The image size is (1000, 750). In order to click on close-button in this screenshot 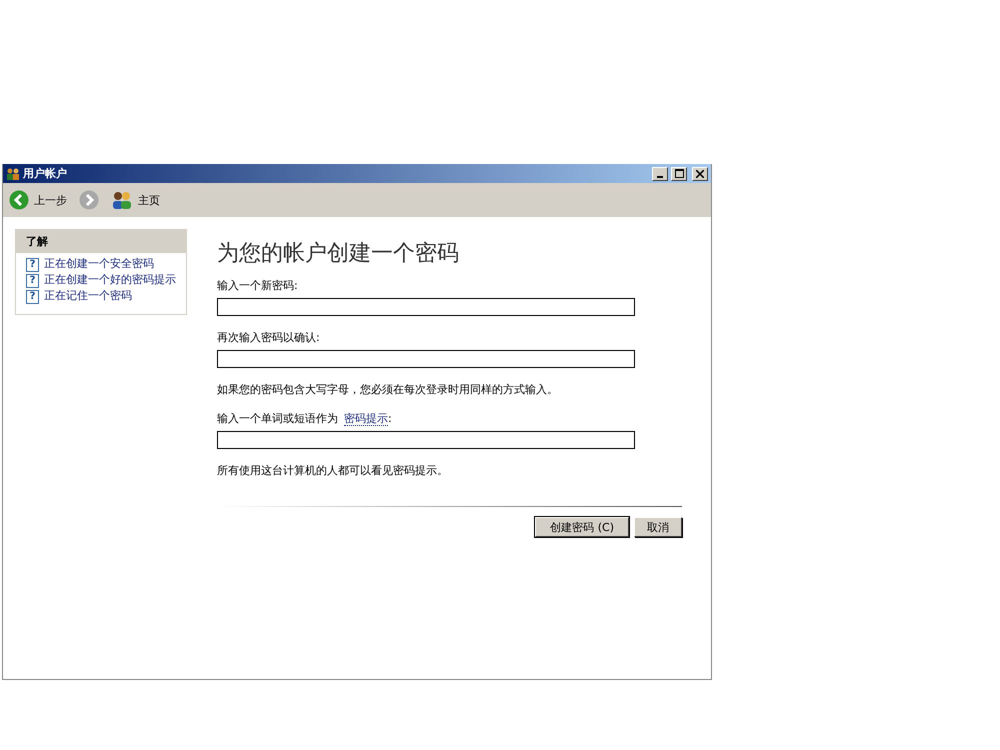, I will do `click(700, 173)`.